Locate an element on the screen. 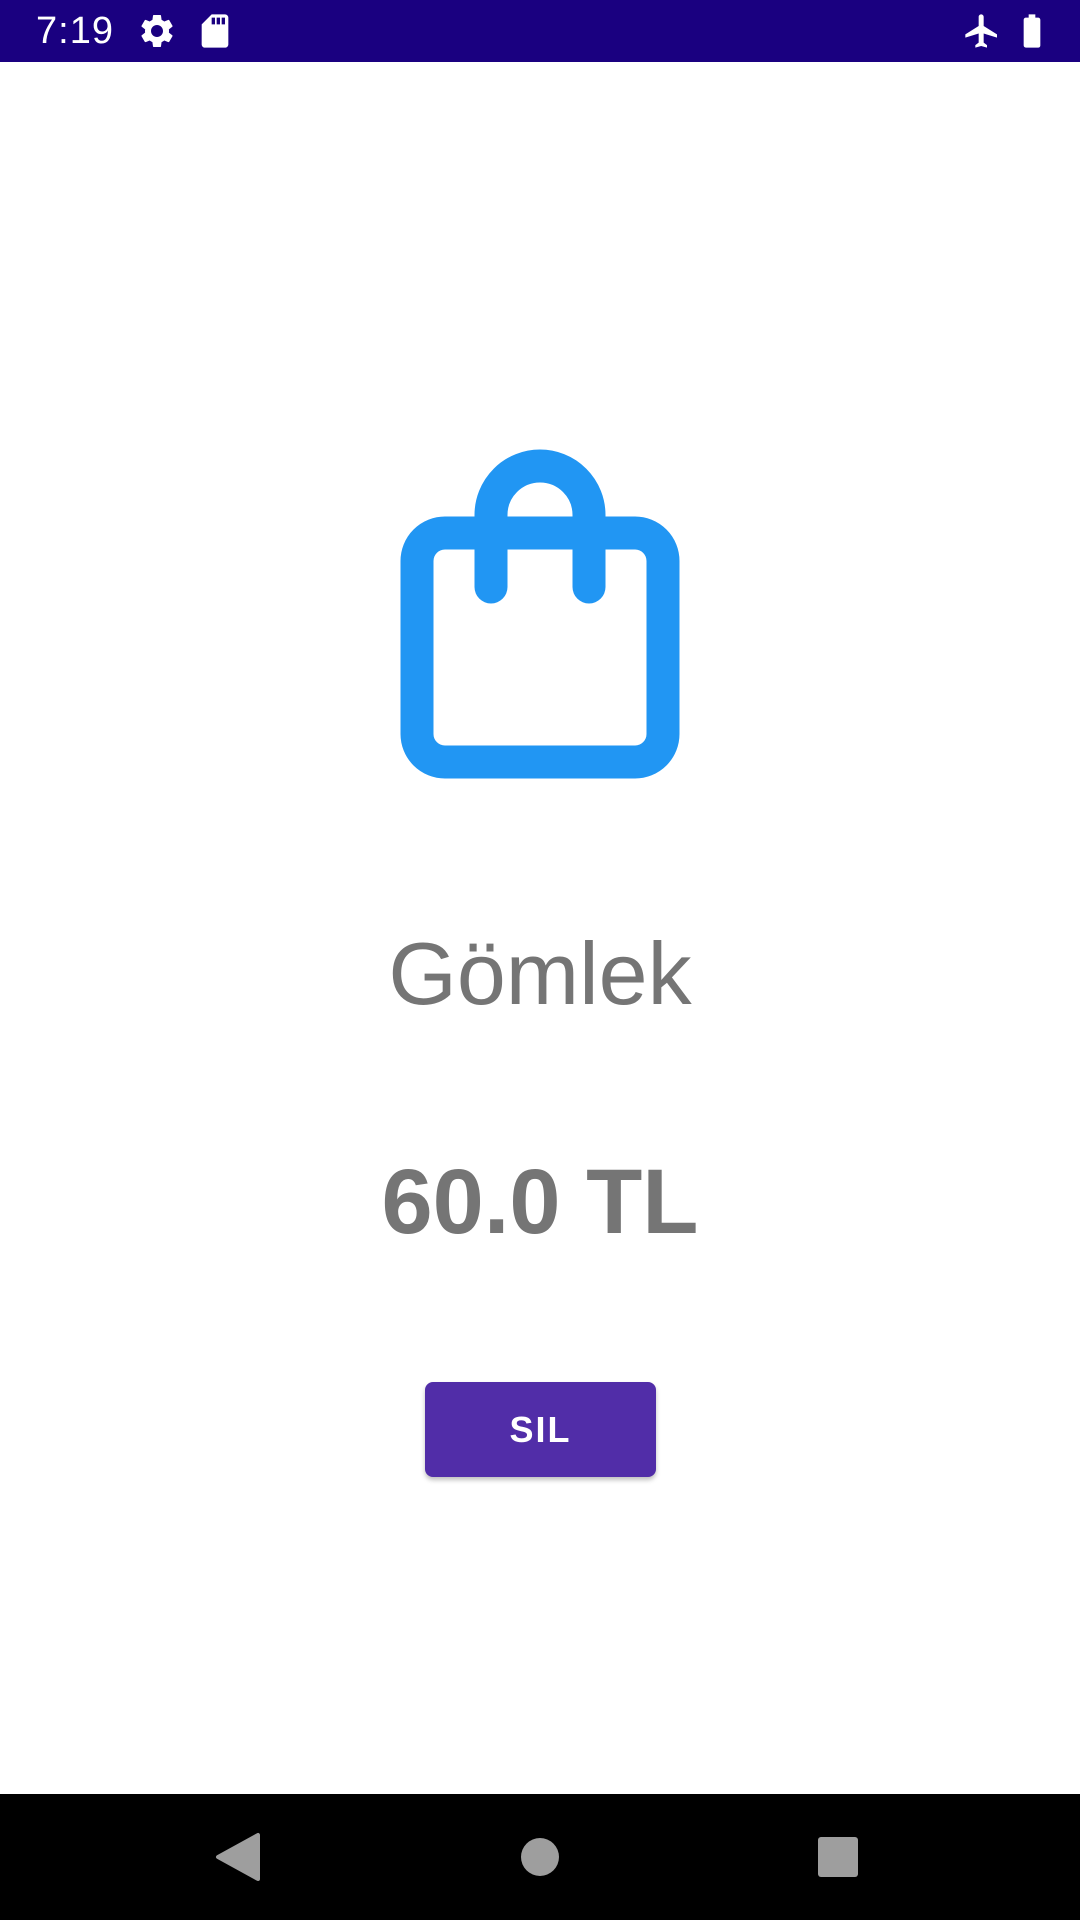  airplane-icon is located at coordinates (982, 31).